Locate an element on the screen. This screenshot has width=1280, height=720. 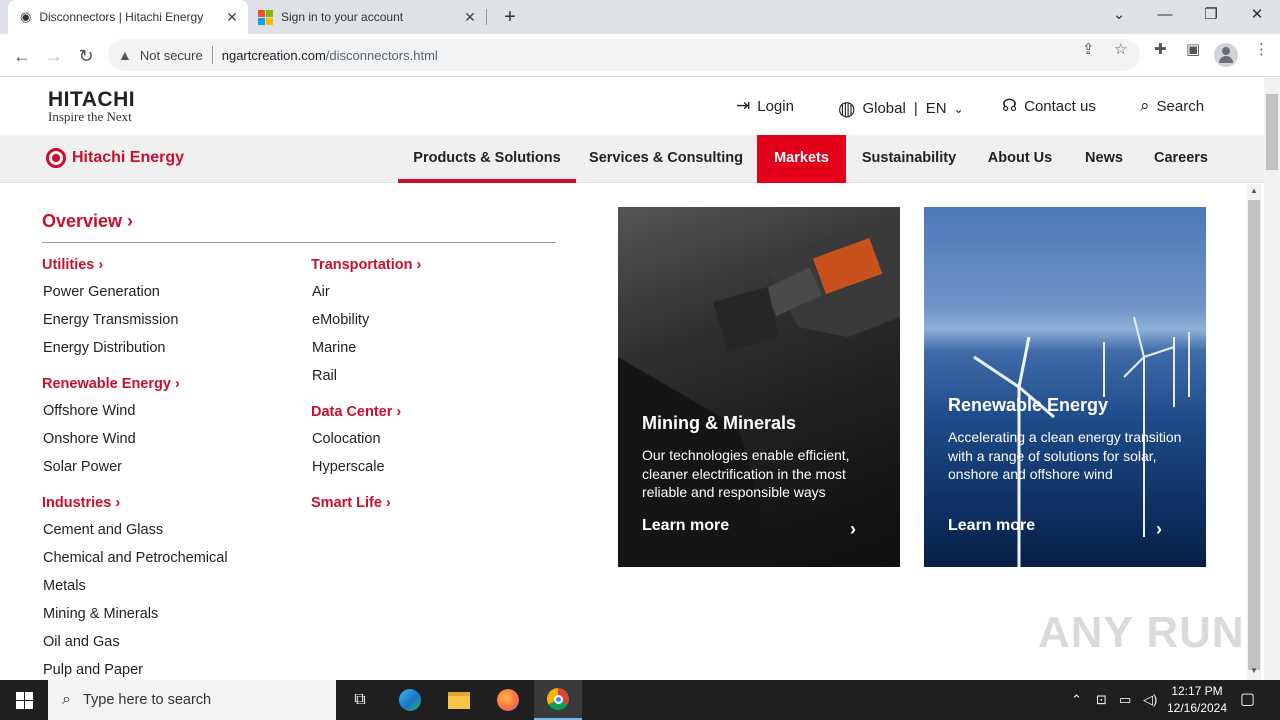
reload-icon: ↻ is located at coordinates (86, 56).